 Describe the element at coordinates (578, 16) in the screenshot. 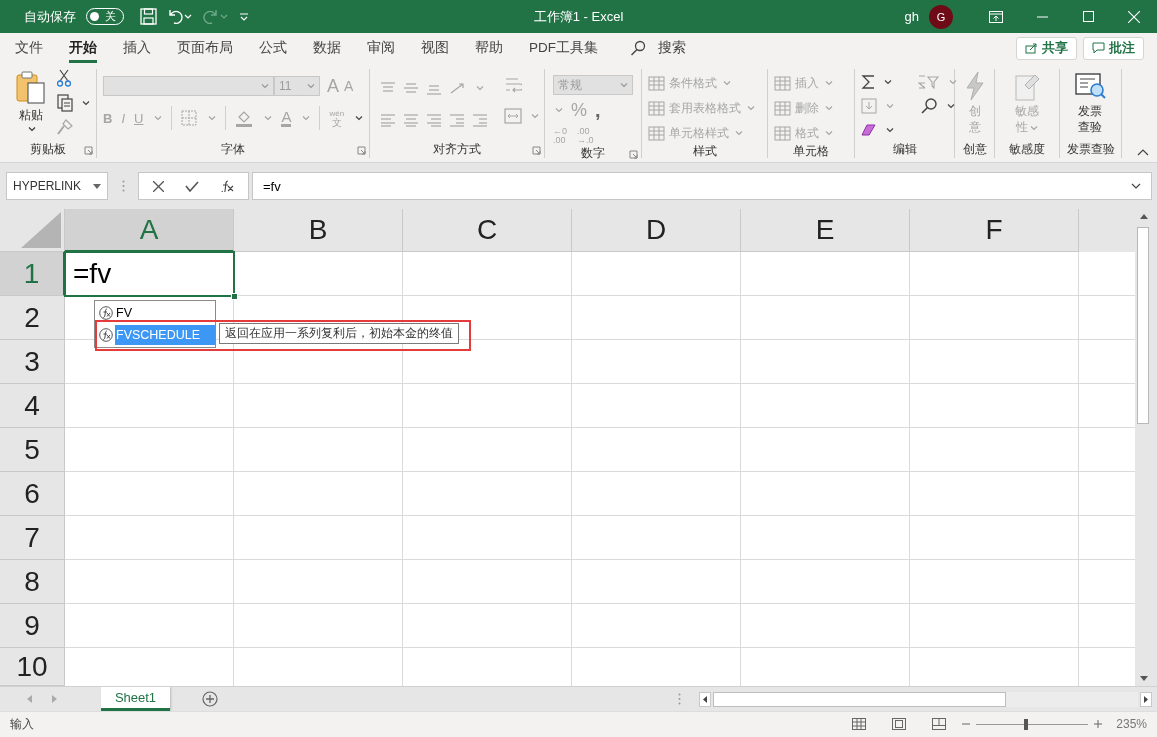

I see `window-title: 工作簿1 - Excel` at that location.